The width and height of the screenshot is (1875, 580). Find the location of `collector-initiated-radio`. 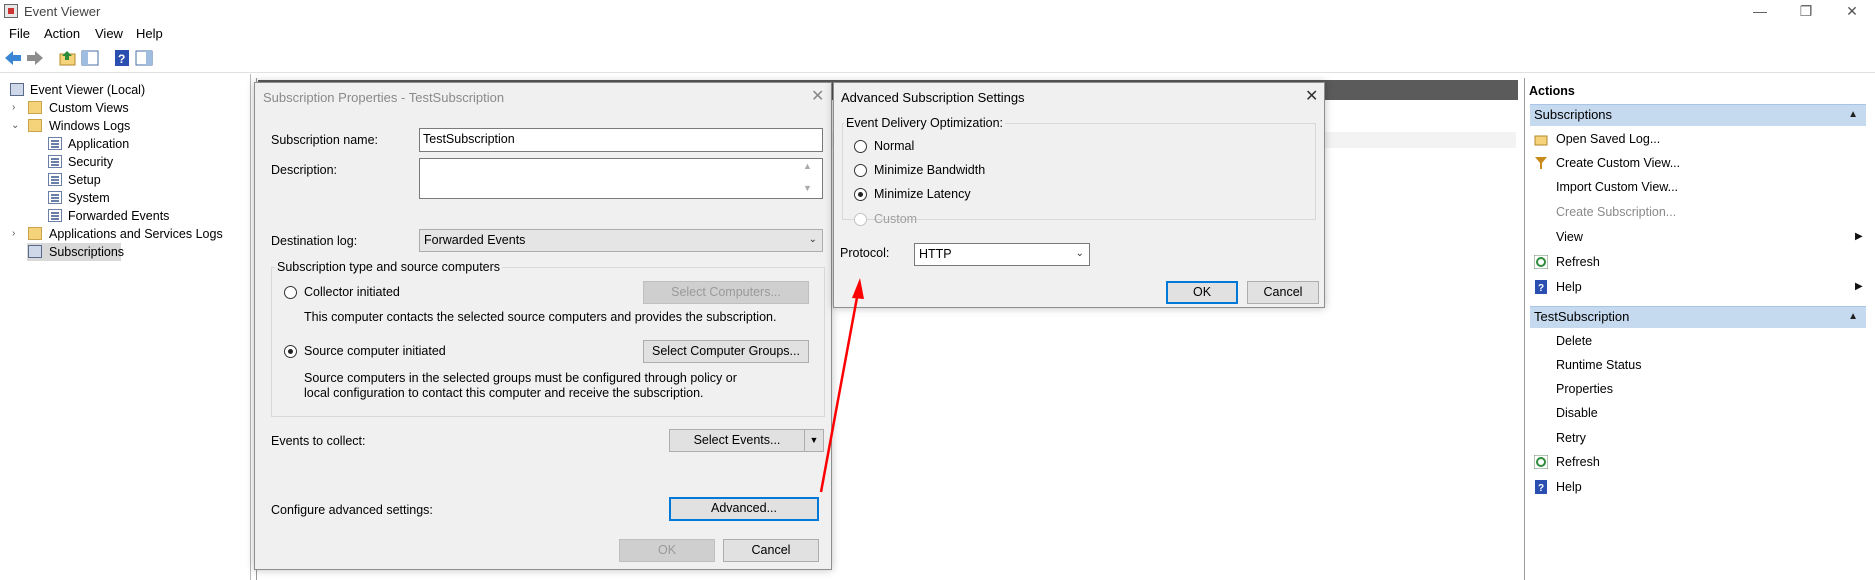

collector-initiated-radio is located at coordinates (290, 292).